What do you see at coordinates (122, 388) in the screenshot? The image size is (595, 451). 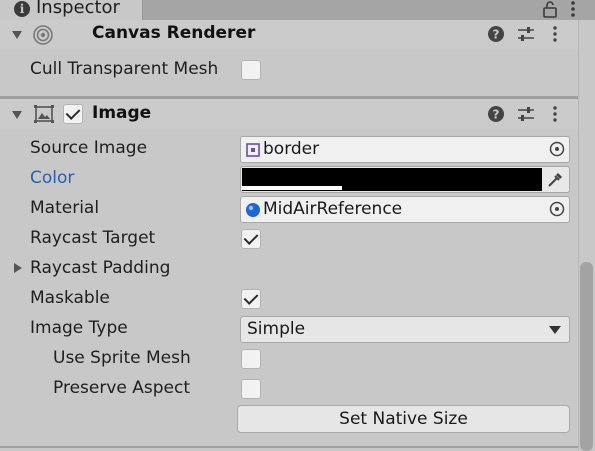 I see `preserve-aspect-label: Preserve Aspect` at bounding box center [122, 388].